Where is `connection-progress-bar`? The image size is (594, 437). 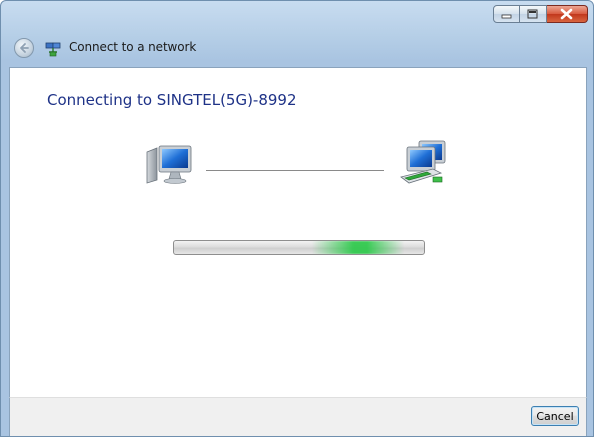
connection-progress-bar is located at coordinates (299, 247).